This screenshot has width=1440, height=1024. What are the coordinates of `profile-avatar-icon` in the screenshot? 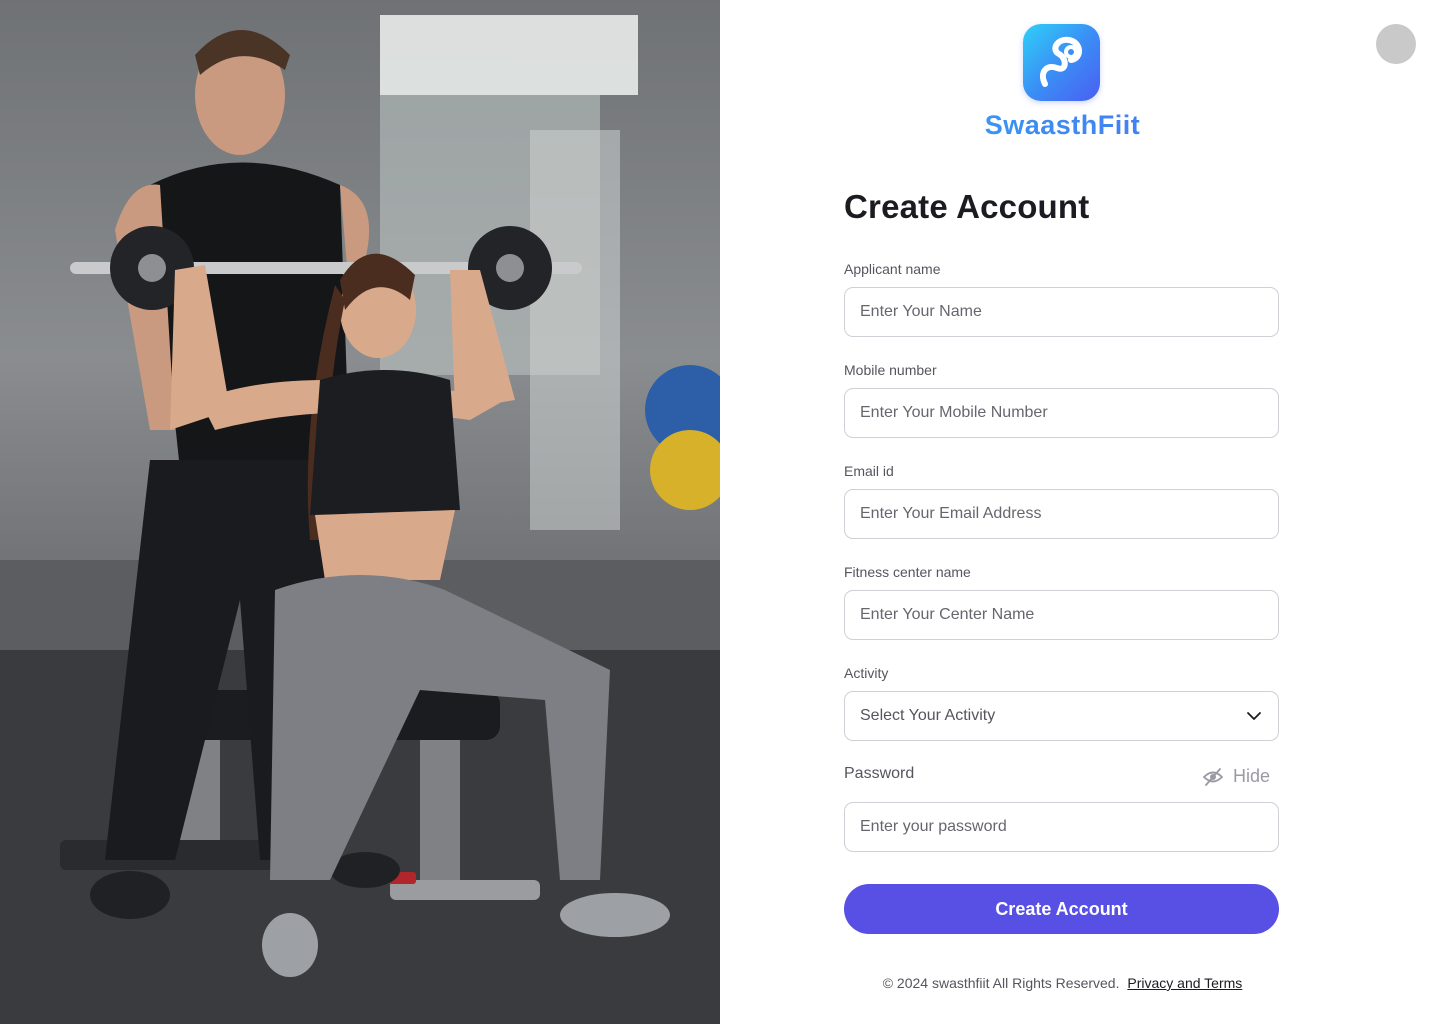 It's located at (1396, 44).